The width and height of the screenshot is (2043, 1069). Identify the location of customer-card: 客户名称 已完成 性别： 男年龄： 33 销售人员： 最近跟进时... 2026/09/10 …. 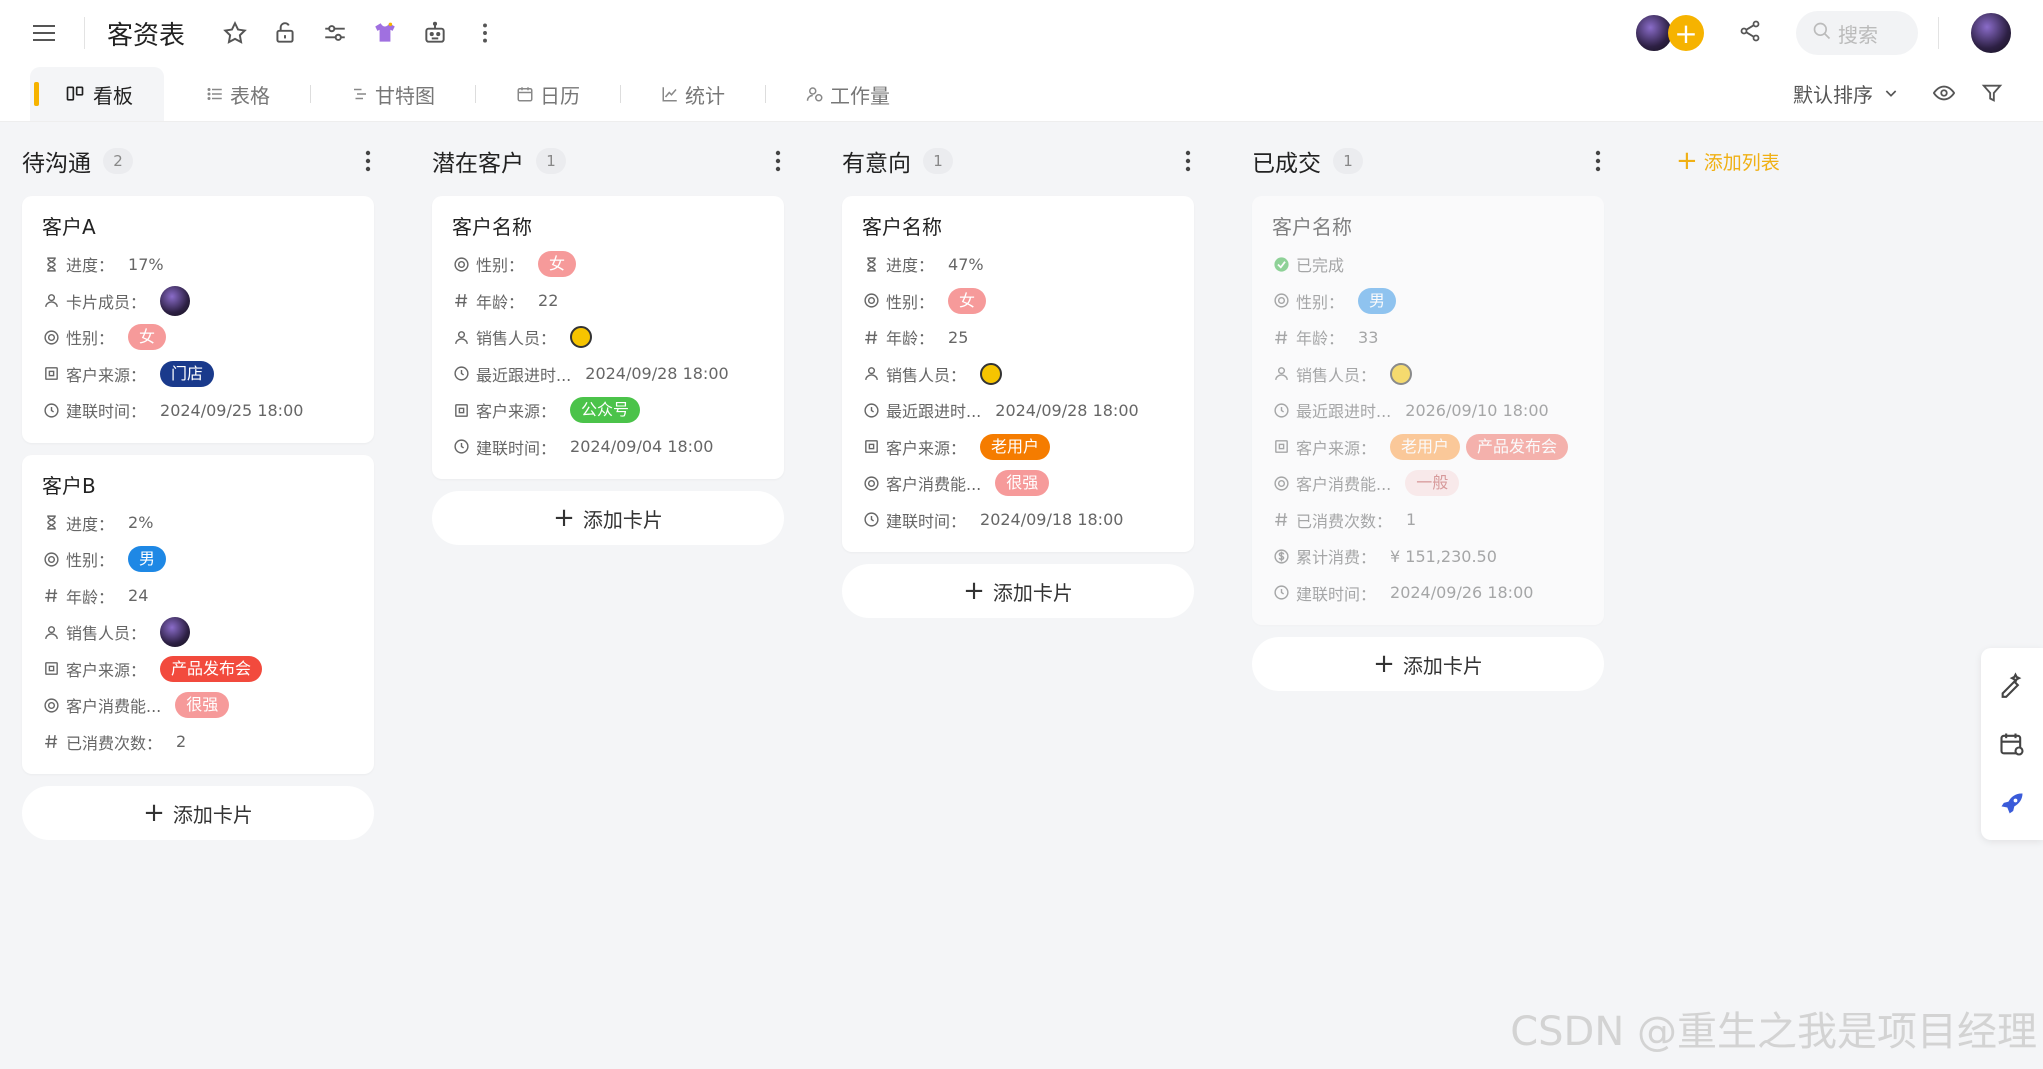
(1428, 410).